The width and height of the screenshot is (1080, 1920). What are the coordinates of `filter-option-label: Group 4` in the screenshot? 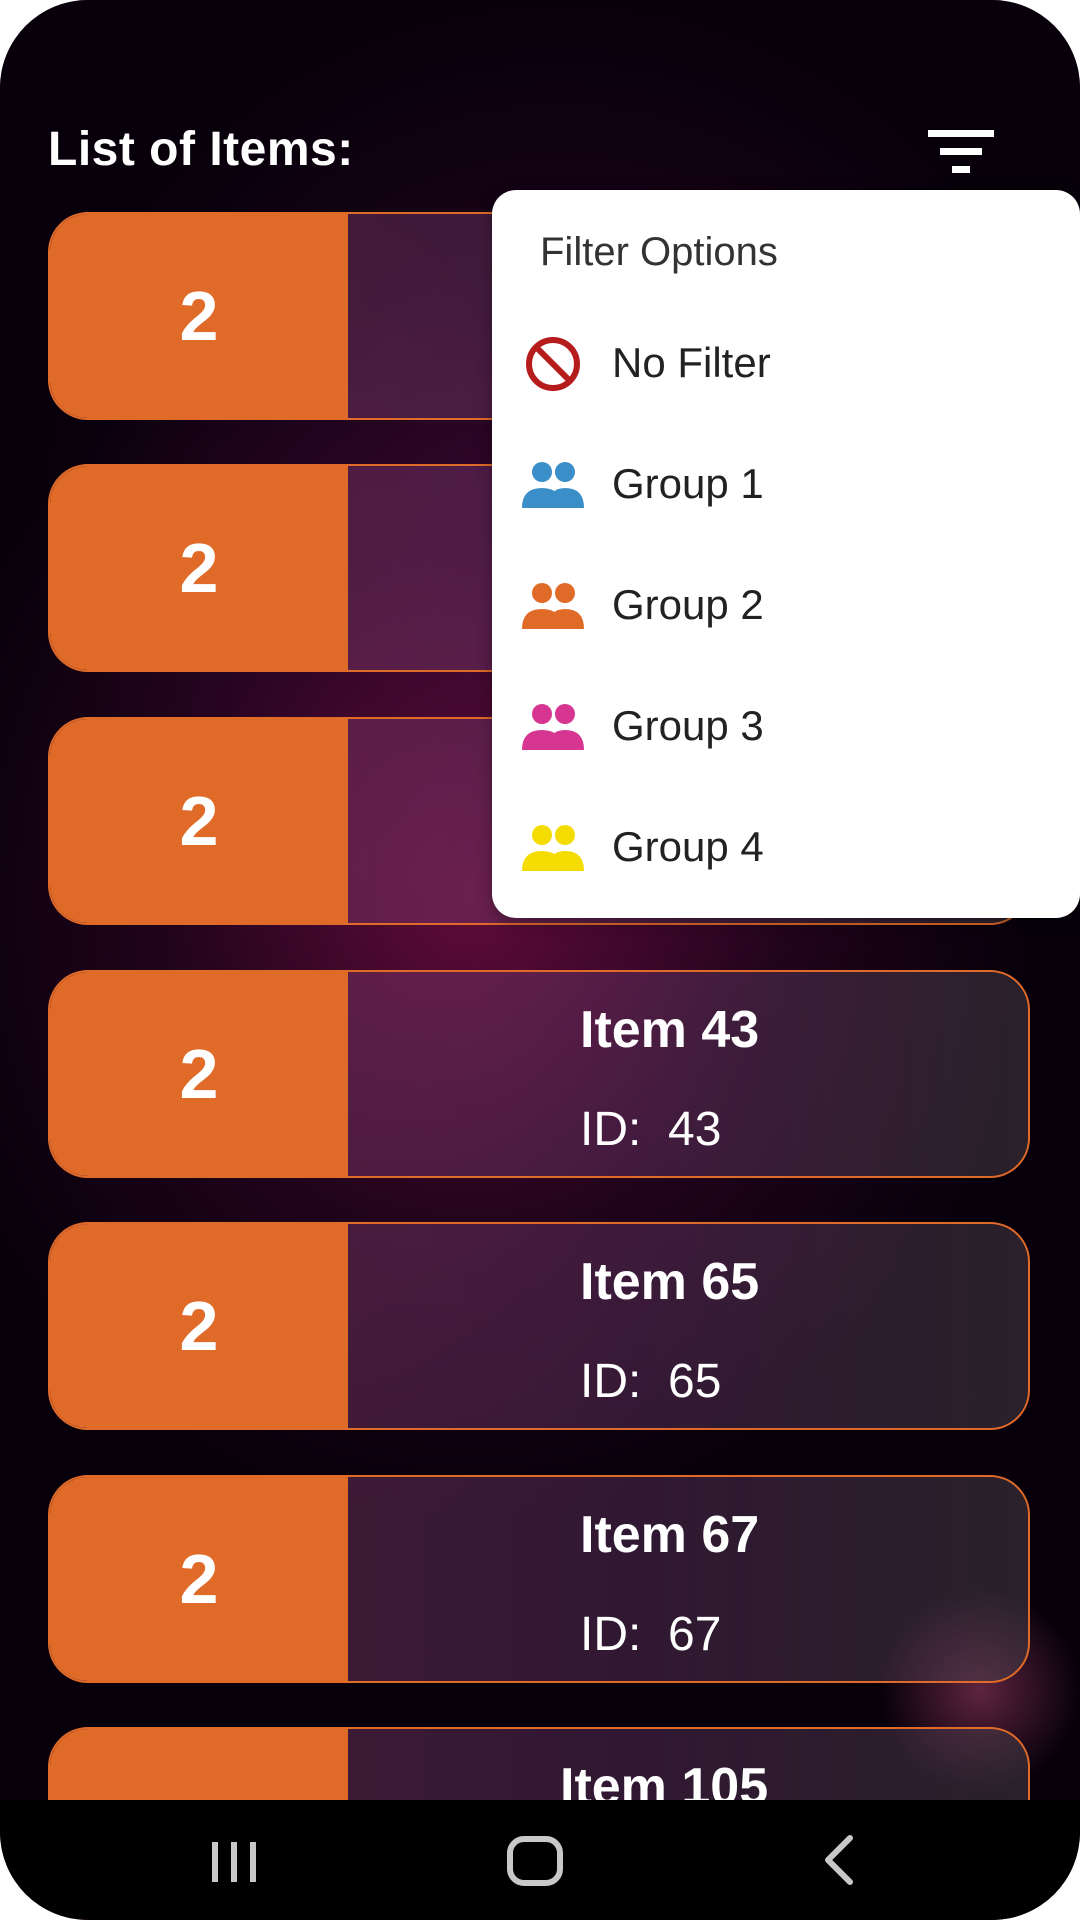 It's located at (688, 846).